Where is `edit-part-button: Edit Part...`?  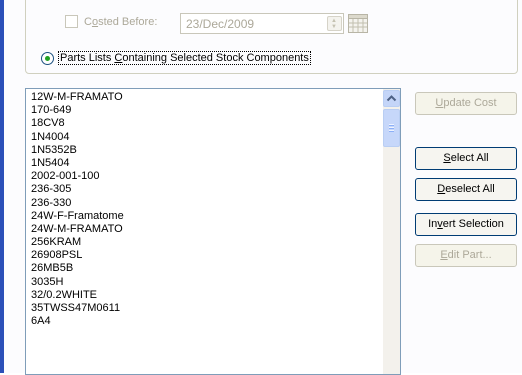
edit-part-button: Edit Part... is located at coordinates (466, 255).